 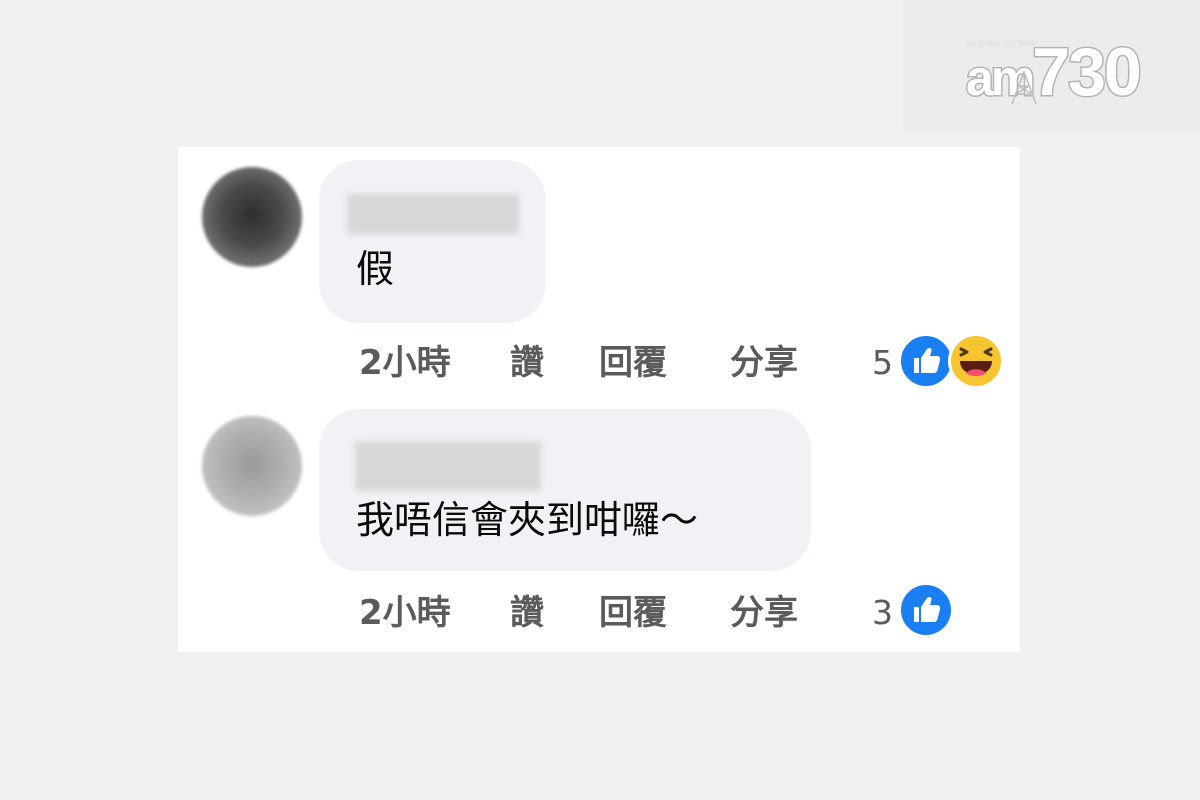 I want to click on comment-bubble: 我唔信會夾到咁囉～, so click(x=565, y=490).